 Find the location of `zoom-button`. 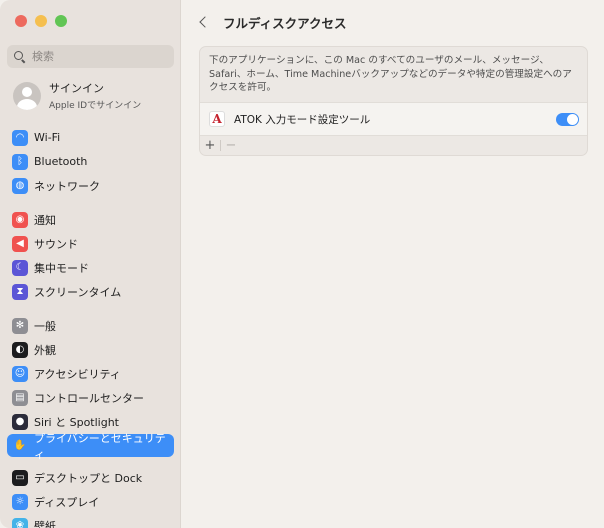

zoom-button is located at coordinates (61, 21).